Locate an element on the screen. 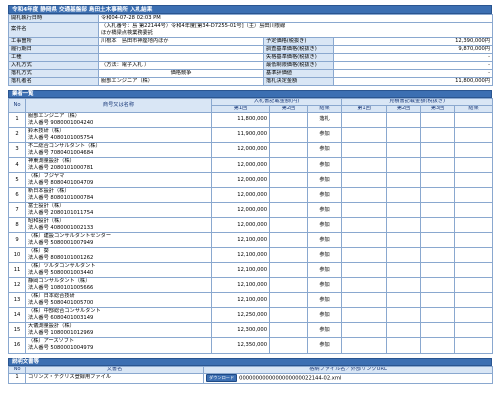  bidder-row: 10 （株）葵 法人番号 8080101001262 12,100,000 参加 is located at coordinates (251, 255).